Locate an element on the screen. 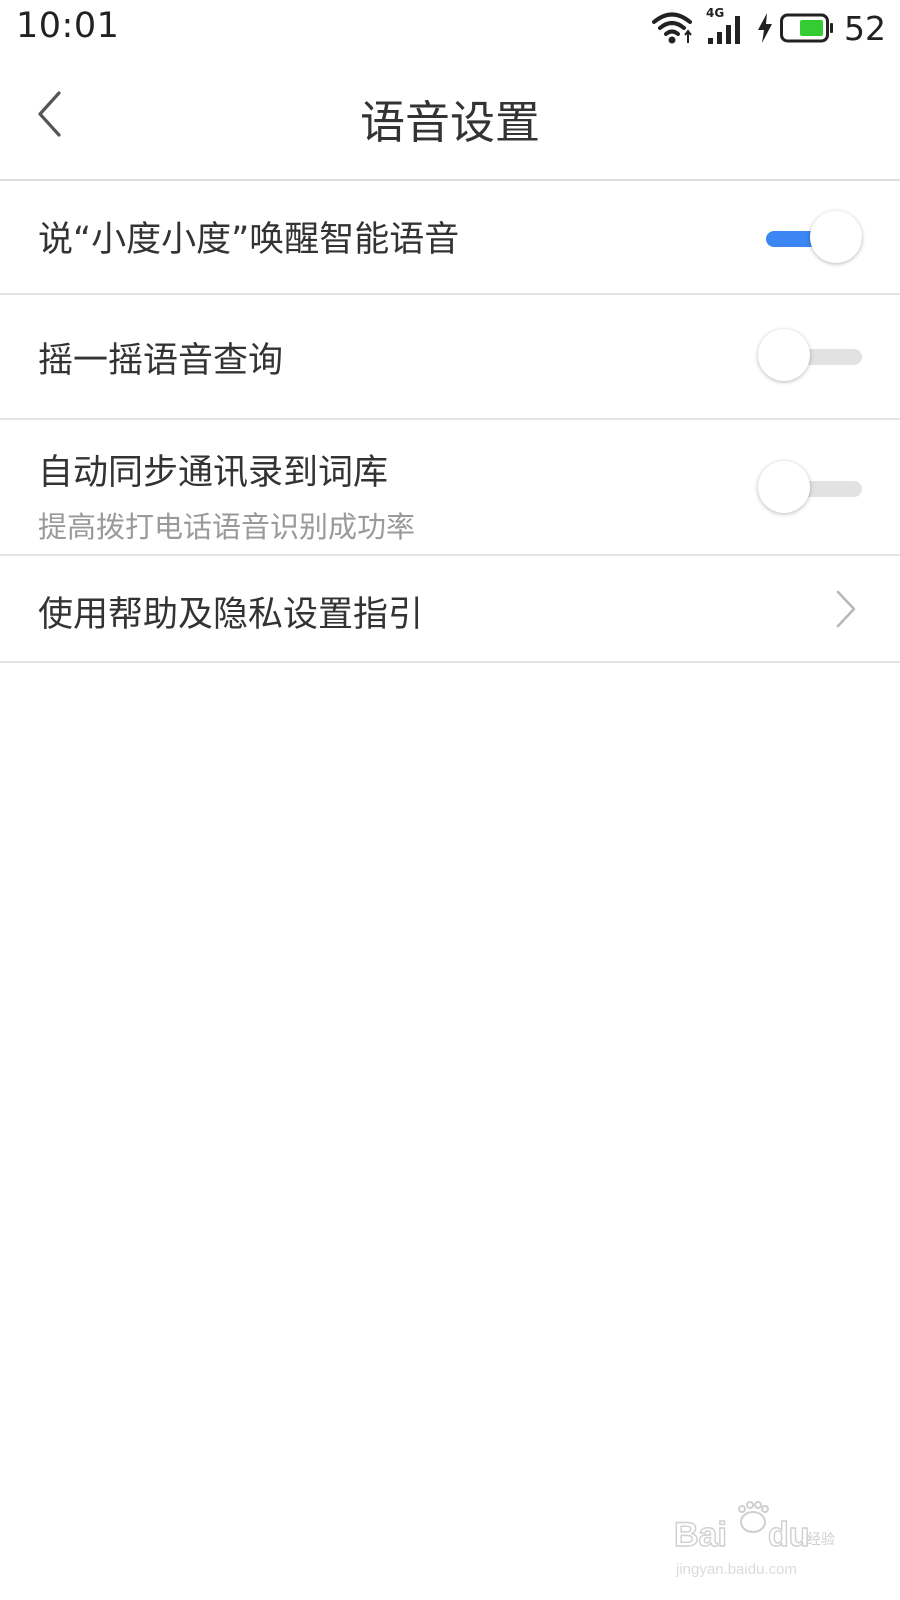 The width and height of the screenshot is (900, 1600). setting-row-help-privacy: 使用帮助及隐私设置指引 is located at coordinates (450, 609).